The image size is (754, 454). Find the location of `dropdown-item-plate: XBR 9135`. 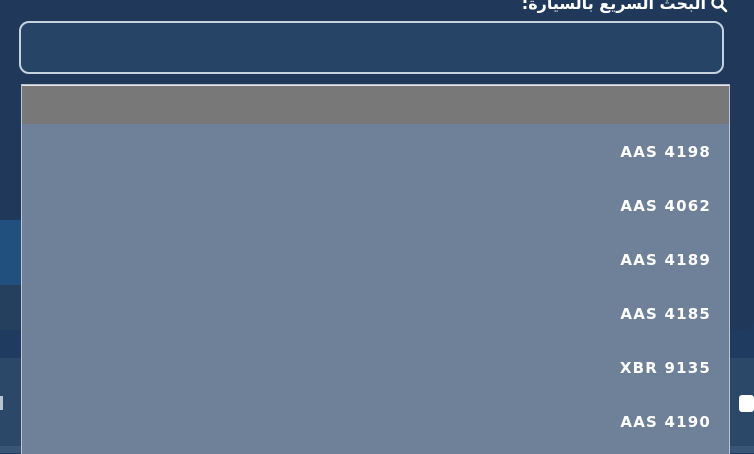

dropdown-item-plate: XBR 9135 is located at coordinates (375, 367).